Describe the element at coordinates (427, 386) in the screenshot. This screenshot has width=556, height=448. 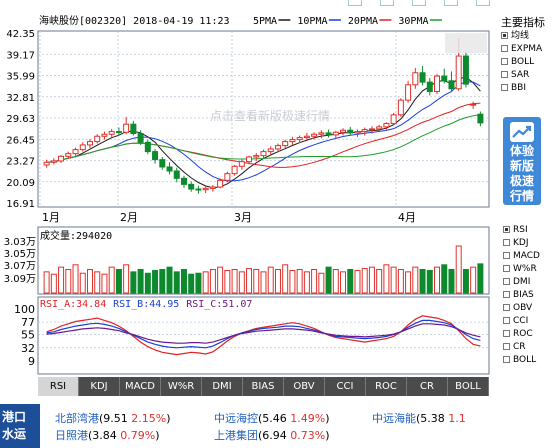
I see `tab-cr: CR` at that location.